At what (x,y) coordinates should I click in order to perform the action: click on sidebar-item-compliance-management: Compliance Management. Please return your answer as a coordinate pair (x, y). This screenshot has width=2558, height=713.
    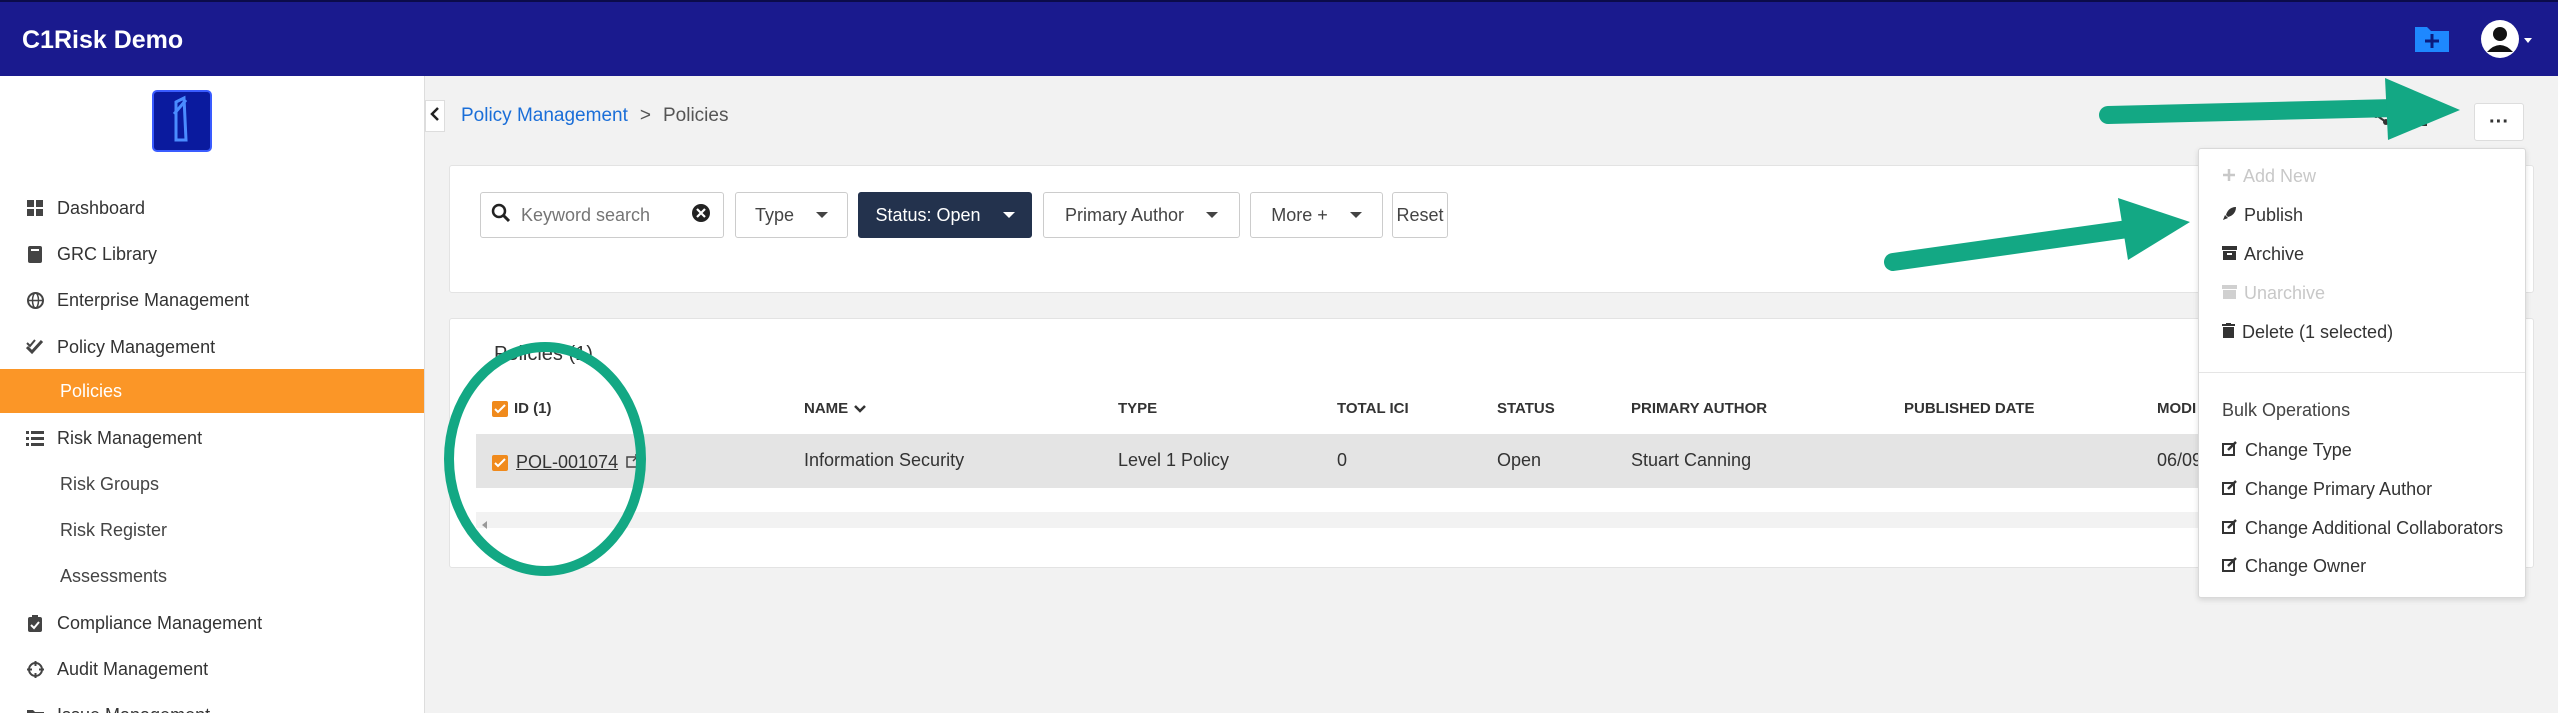
    Looking at the image, I should click on (212, 623).